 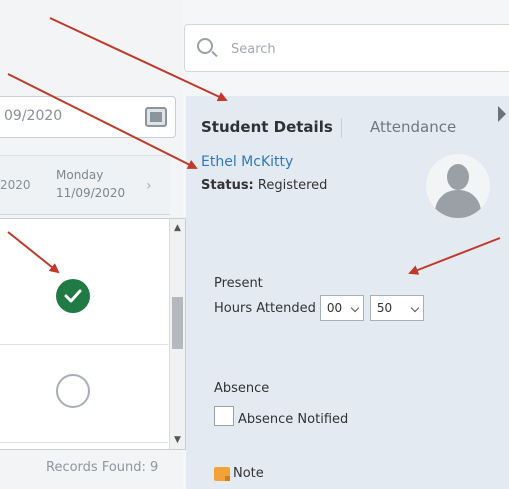 I want to click on avatar-head-icon, so click(x=458, y=177).